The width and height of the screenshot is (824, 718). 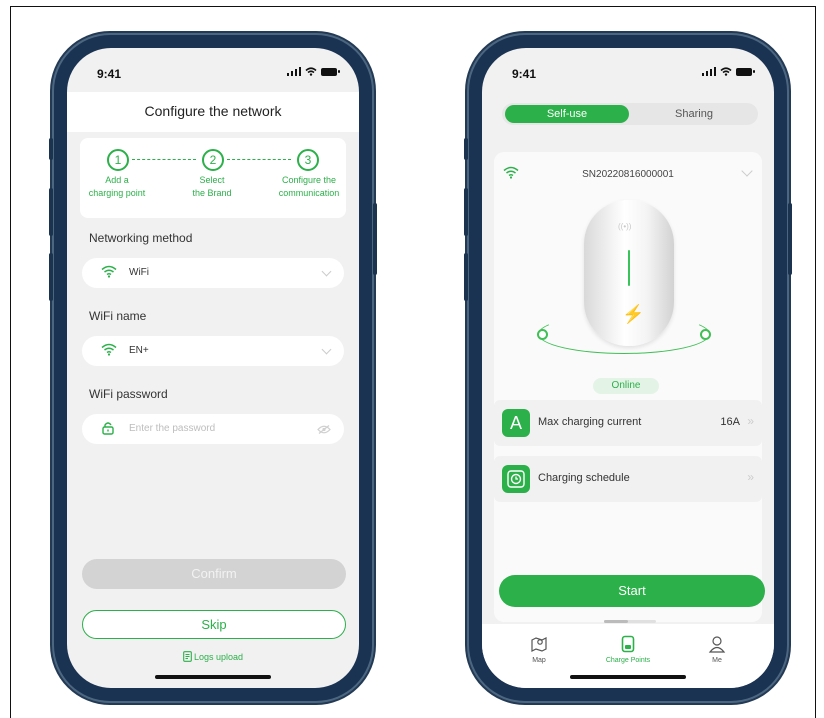 I want to click on frame-top-line, so click(x=413, y=6).